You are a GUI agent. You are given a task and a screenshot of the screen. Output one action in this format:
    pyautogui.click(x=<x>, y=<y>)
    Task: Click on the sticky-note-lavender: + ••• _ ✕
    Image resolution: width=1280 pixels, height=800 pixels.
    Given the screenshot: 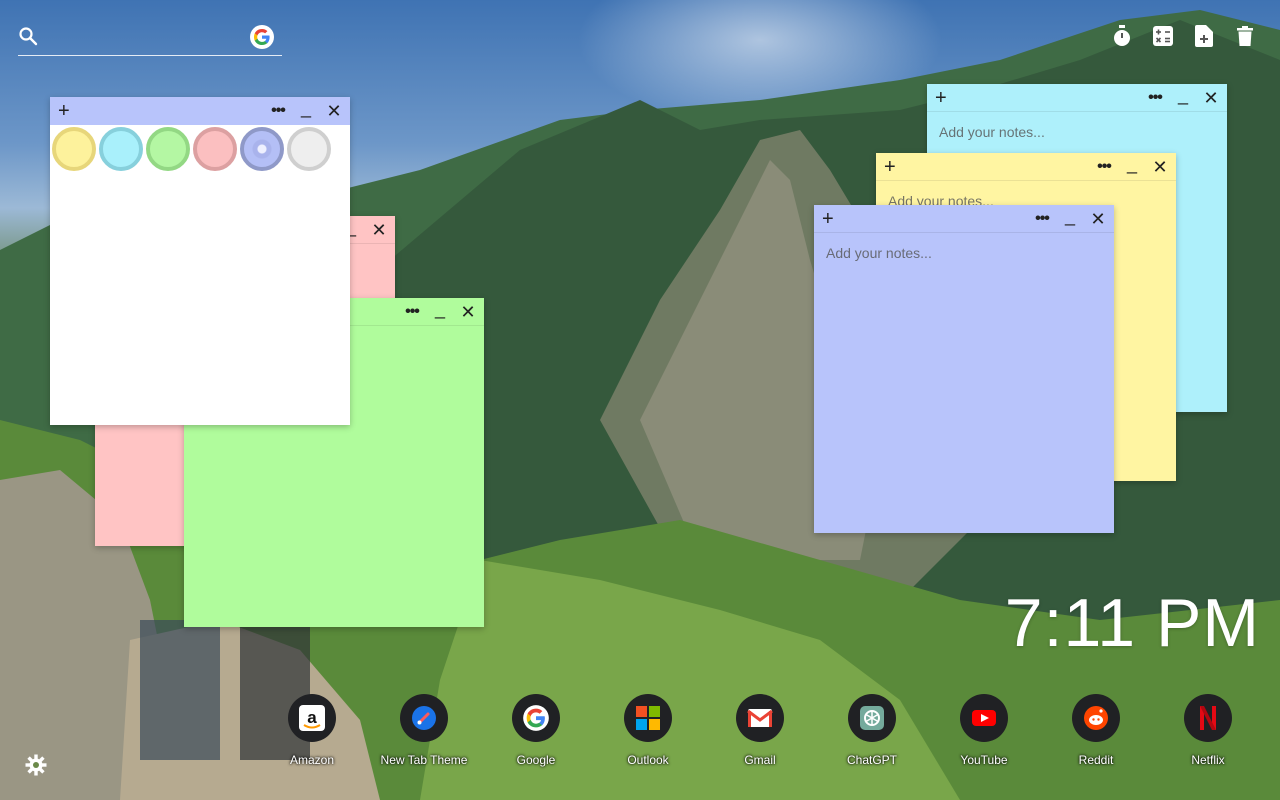 What is the action you would take?
    pyautogui.click(x=964, y=369)
    